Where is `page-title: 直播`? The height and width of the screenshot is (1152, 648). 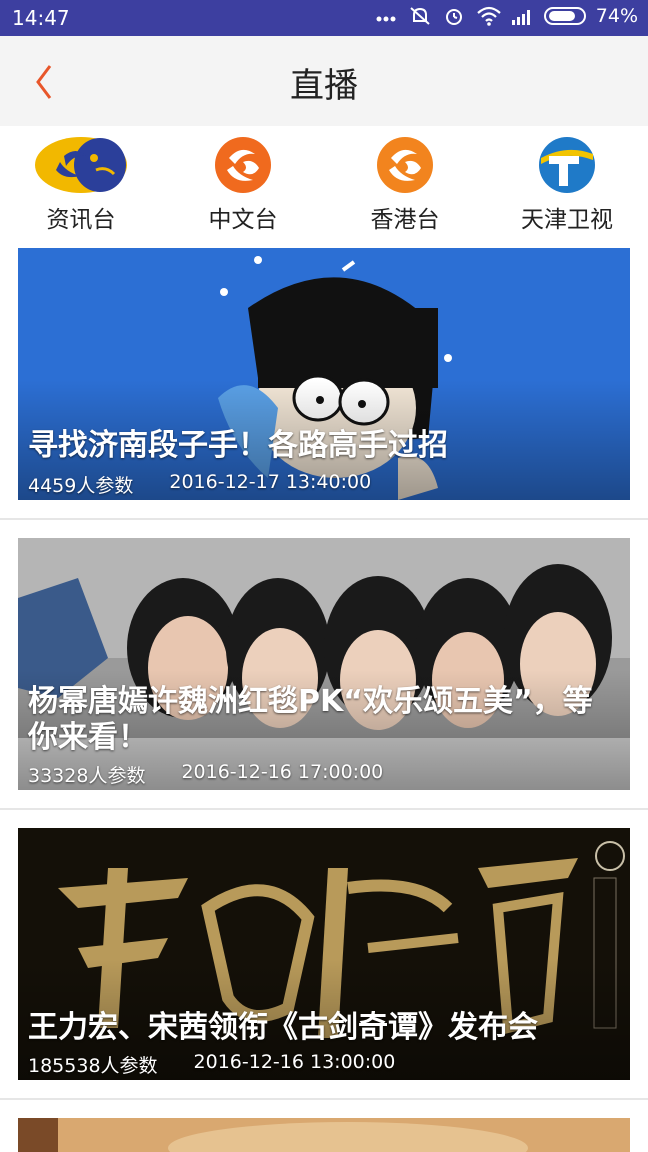 page-title: 直播 is located at coordinates (324, 86).